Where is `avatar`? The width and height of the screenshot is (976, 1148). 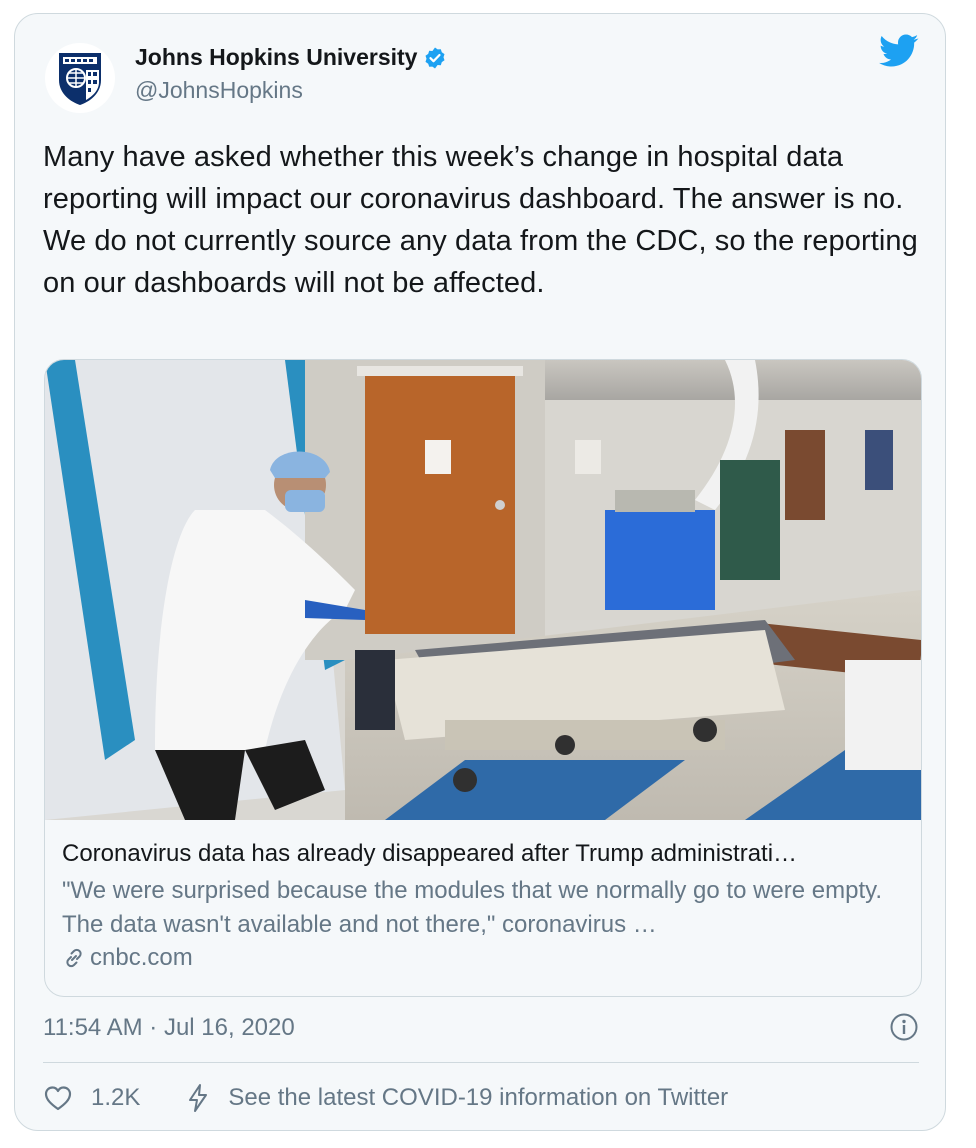 avatar is located at coordinates (80, 78).